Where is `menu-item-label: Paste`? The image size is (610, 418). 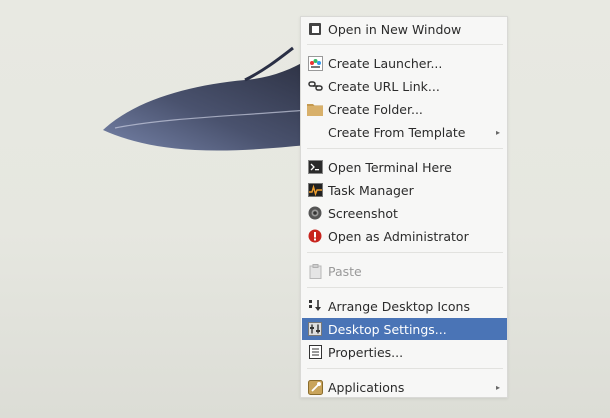
menu-item-label: Paste is located at coordinates (345, 271).